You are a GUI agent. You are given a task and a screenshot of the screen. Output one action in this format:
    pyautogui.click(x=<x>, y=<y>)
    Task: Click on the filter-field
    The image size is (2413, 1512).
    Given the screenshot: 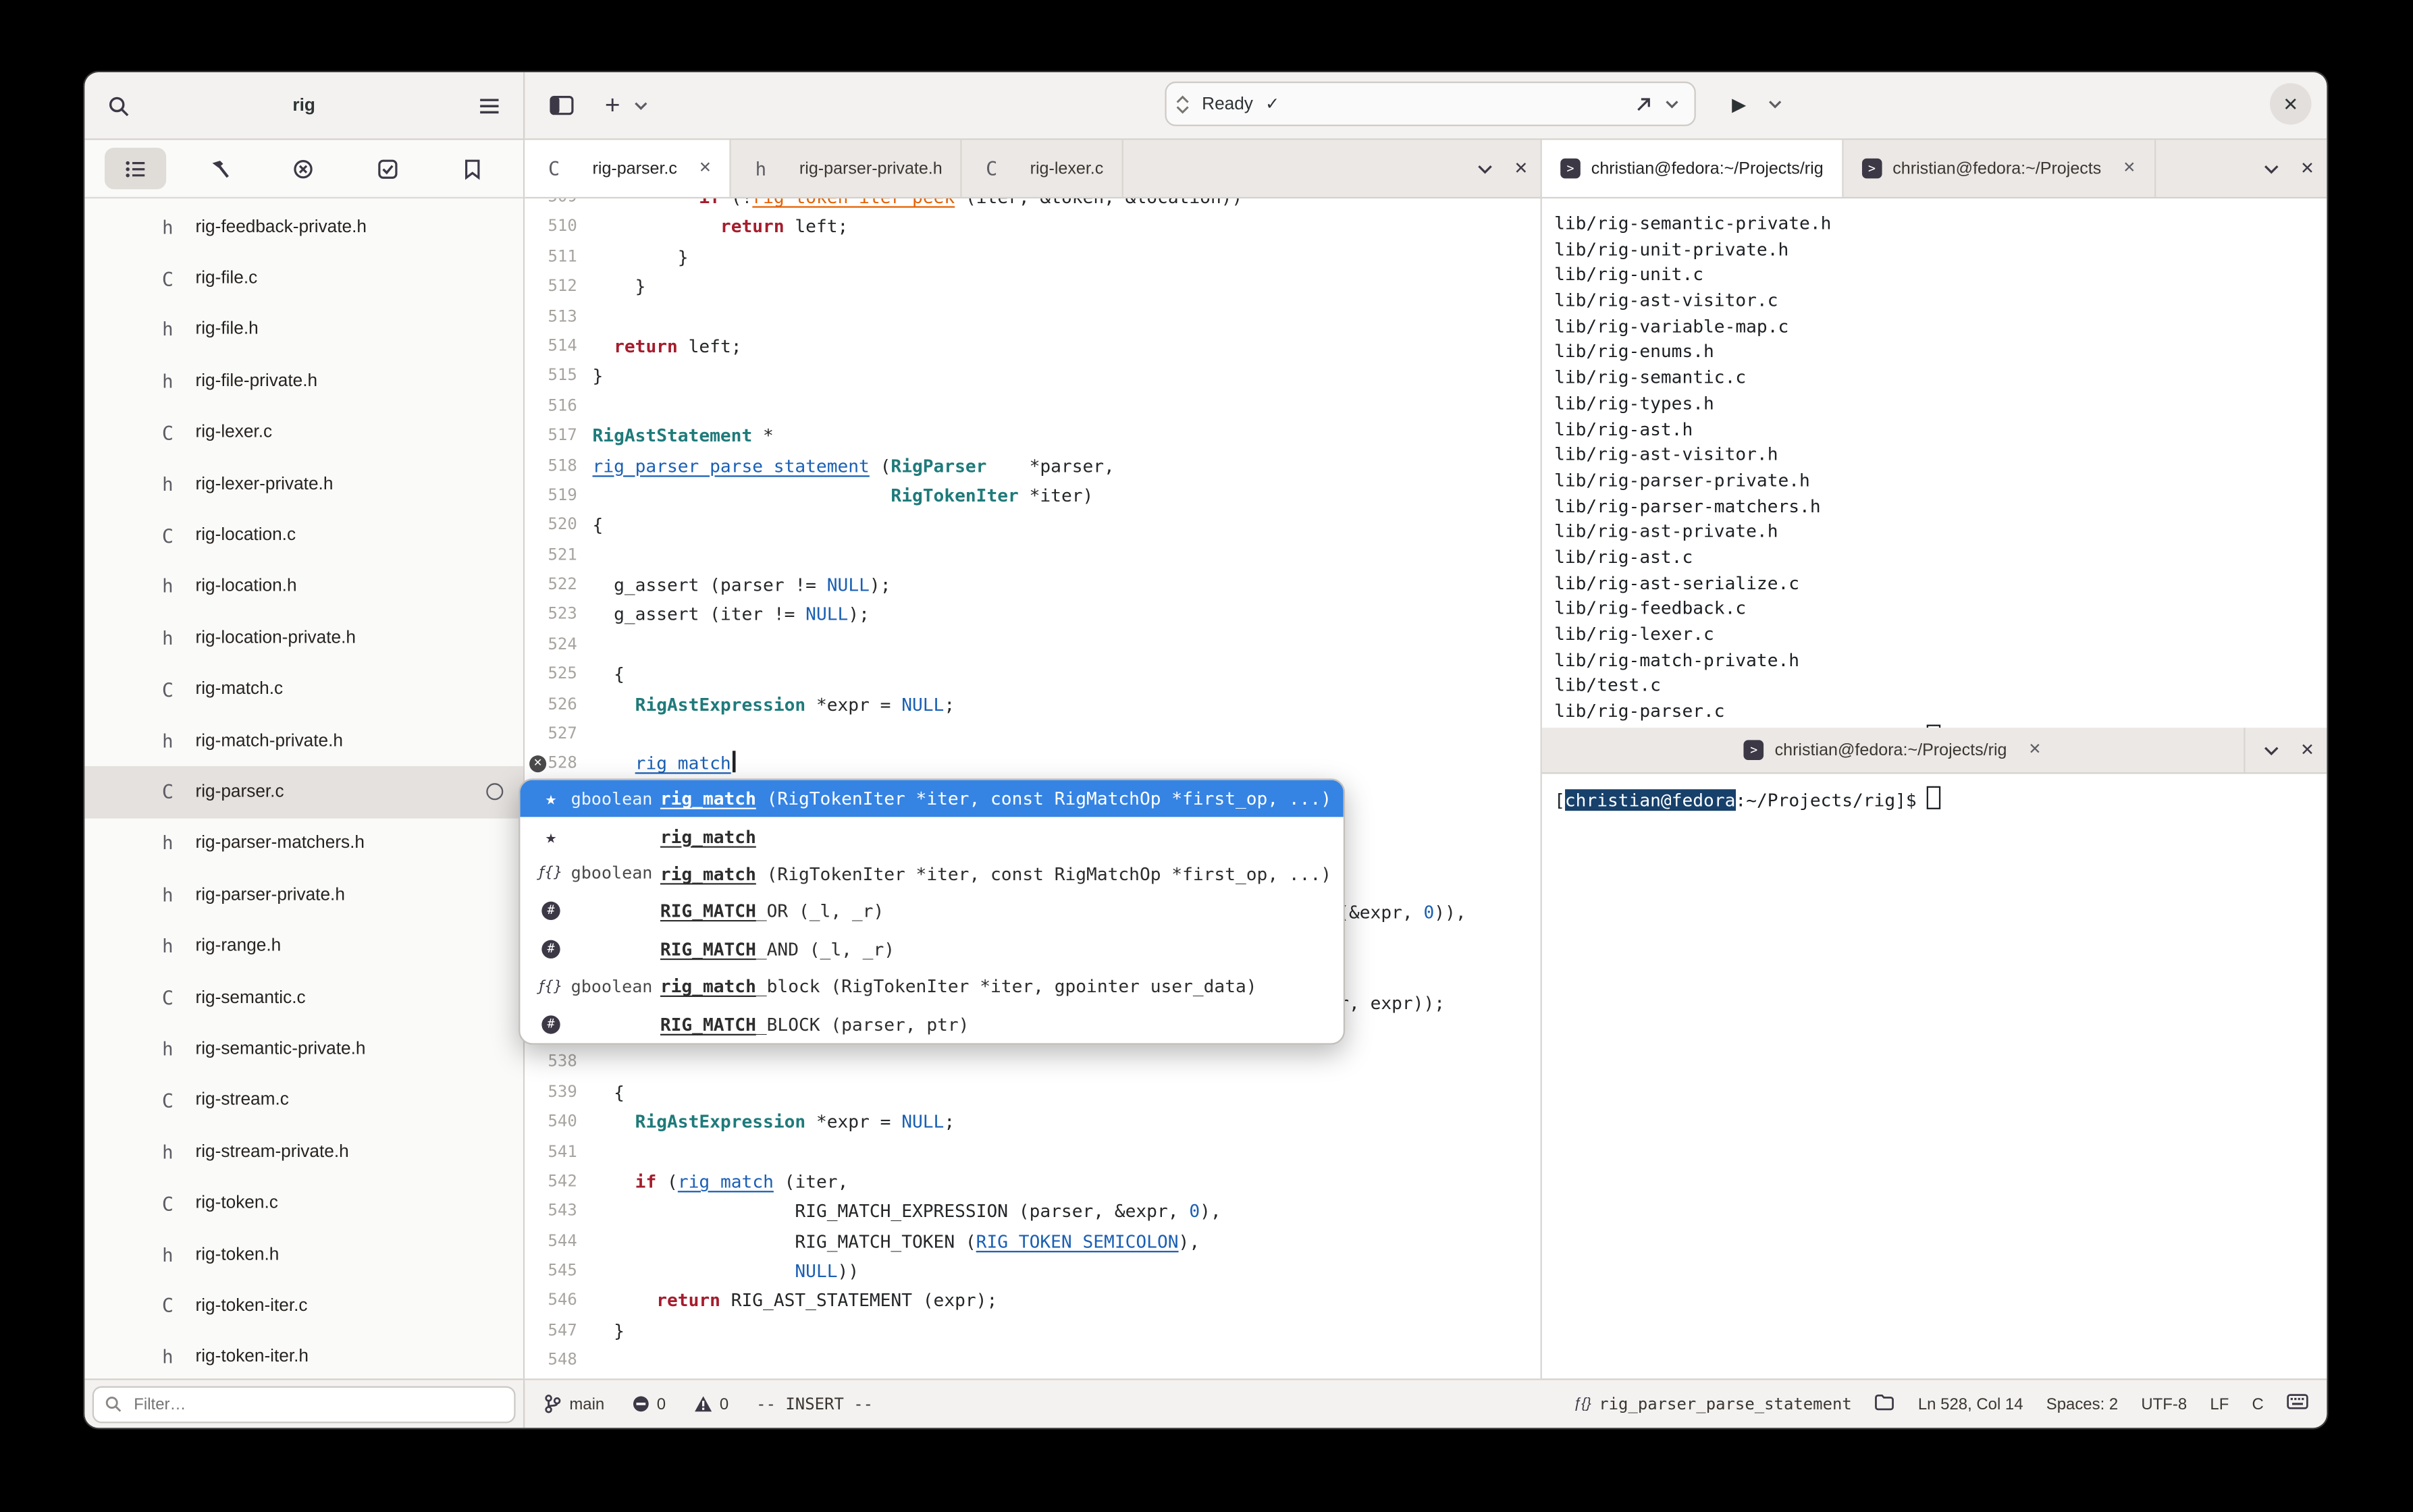 What is the action you would take?
    pyautogui.click(x=304, y=1404)
    